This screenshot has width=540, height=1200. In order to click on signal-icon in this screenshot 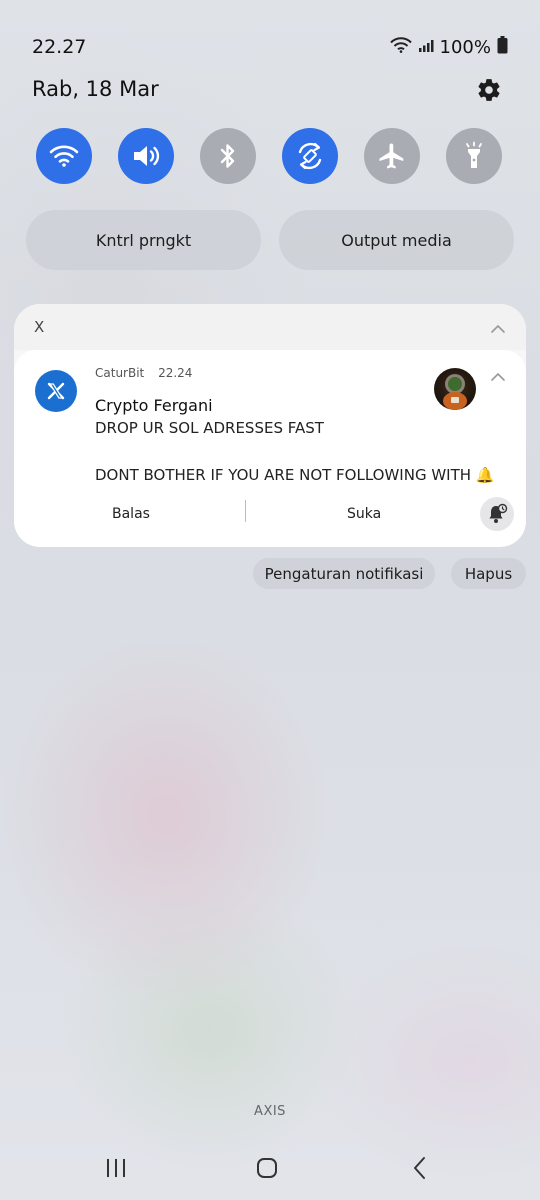, I will do `click(426, 47)`.